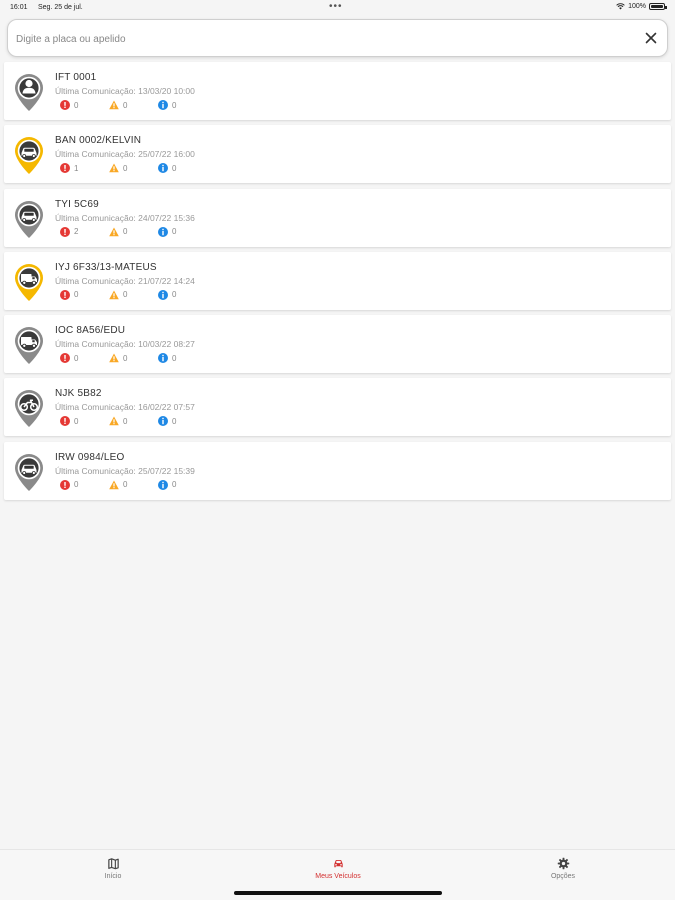 The width and height of the screenshot is (675, 900). Describe the element at coordinates (113, 864) in the screenshot. I see `map-icon` at that location.